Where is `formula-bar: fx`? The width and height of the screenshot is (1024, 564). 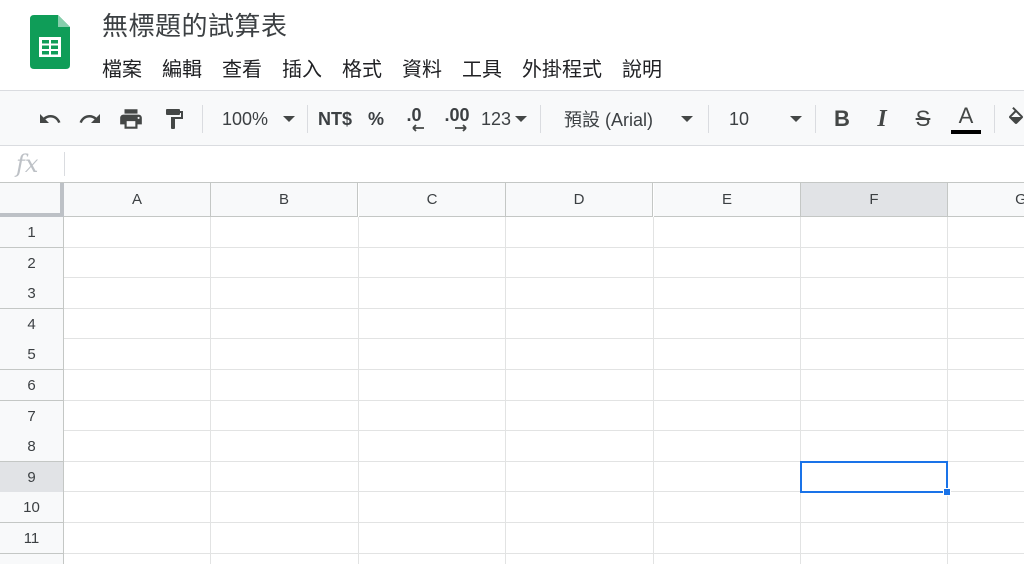
formula-bar: fx is located at coordinates (512, 164).